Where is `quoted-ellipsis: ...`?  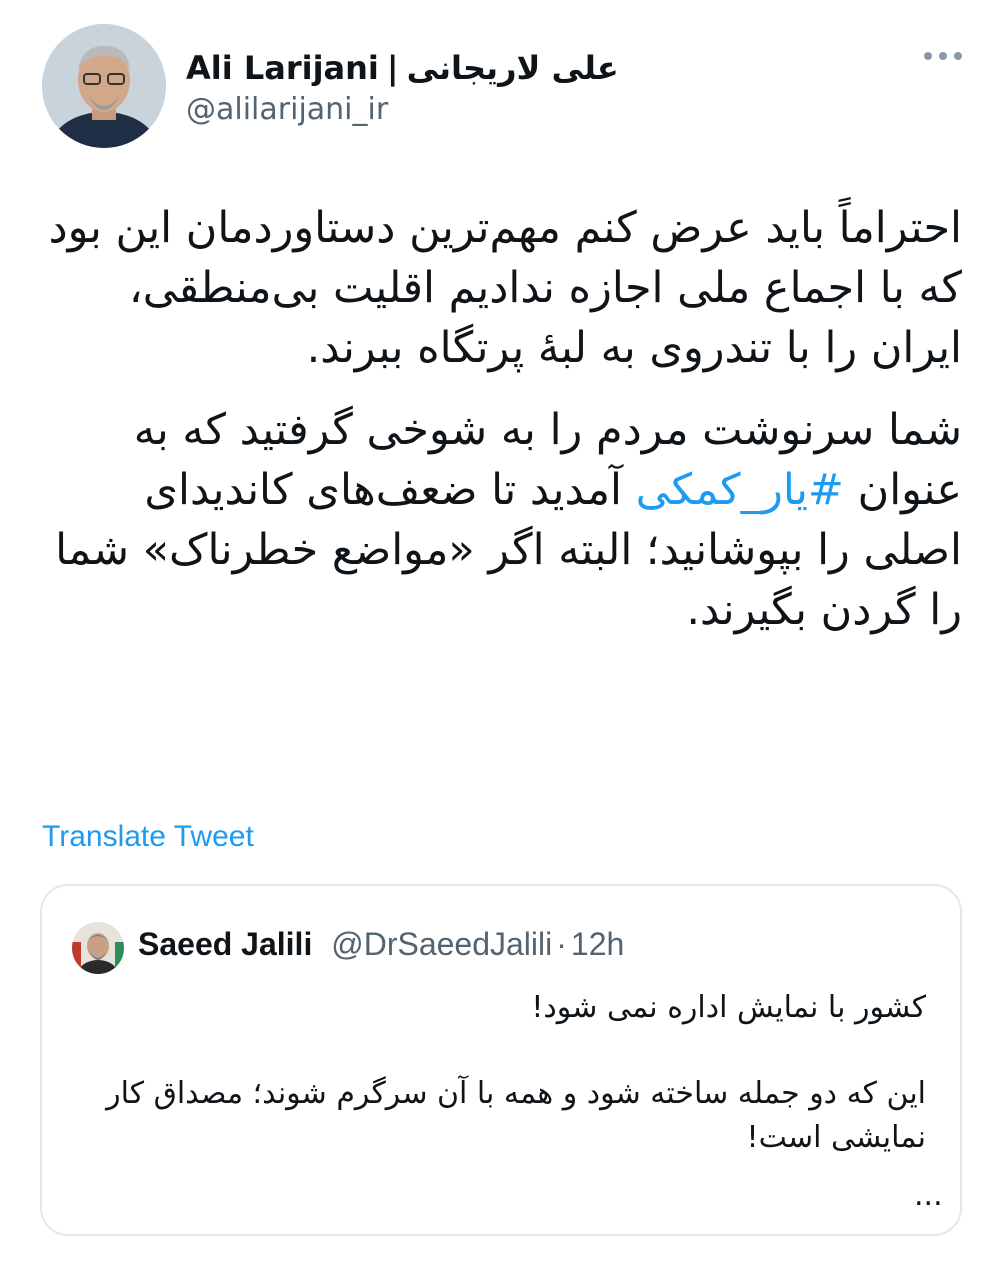
quoted-ellipsis: ... is located at coordinates (928, 1195).